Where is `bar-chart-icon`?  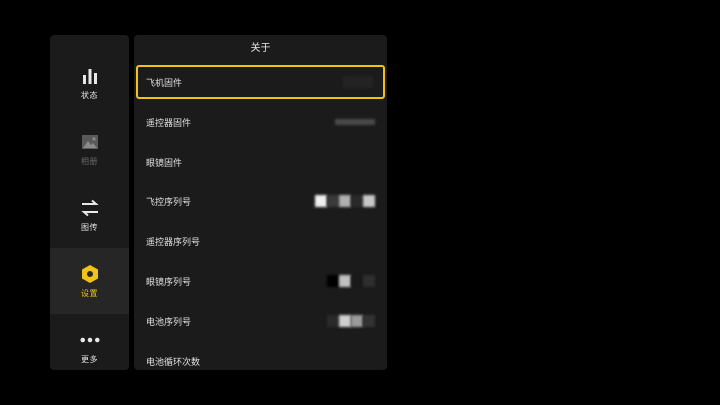 bar-chart-icon is located at coordinates (90, 76).